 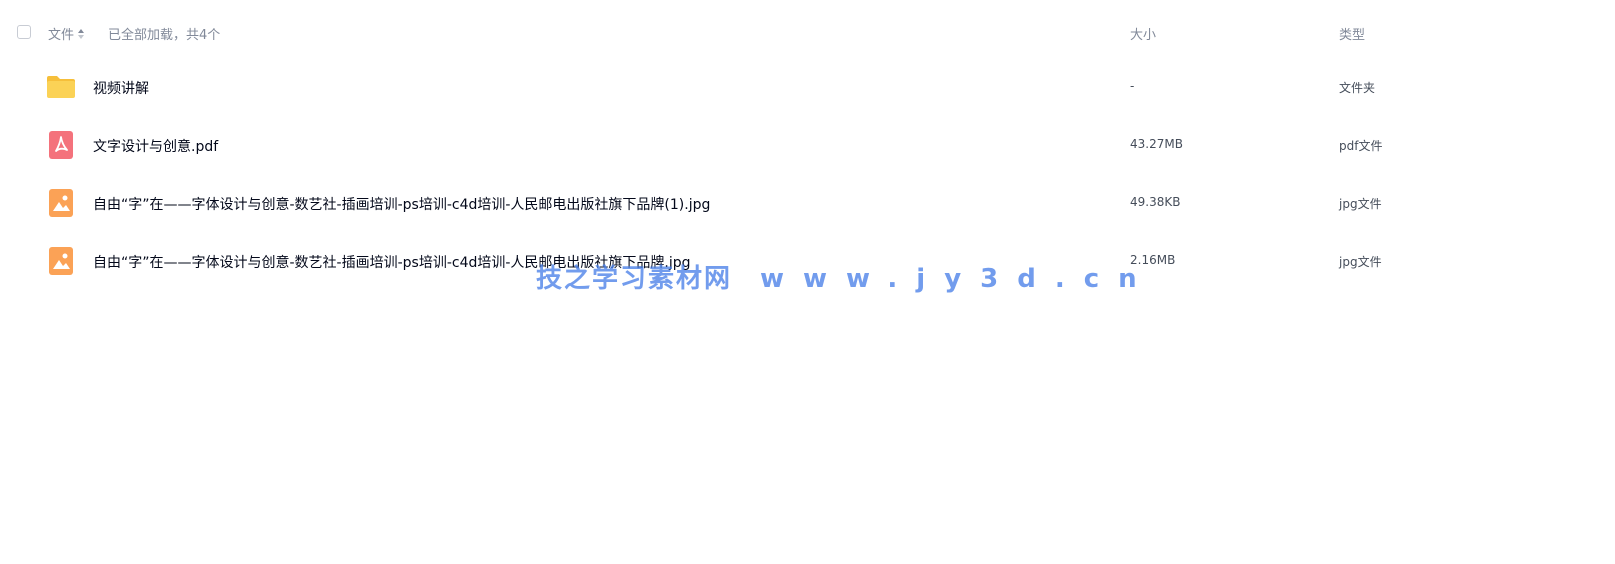 What do you see at coordinates (1132, 86) in the screenshot?
I see `file-size: -` at bounding box center [1132, 86].